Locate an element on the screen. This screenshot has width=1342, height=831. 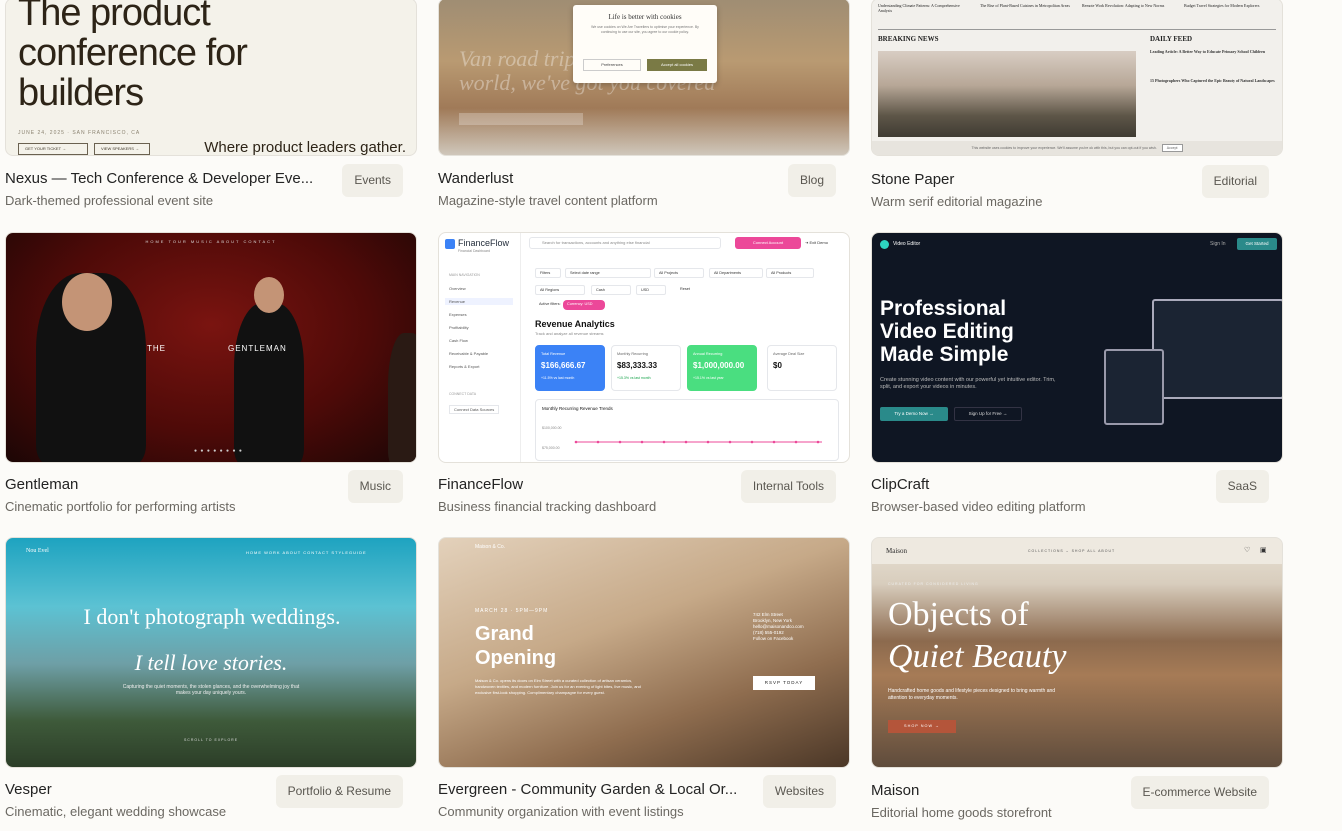
vesper-brand: Nou Evel is located at coordinates (37, 551).